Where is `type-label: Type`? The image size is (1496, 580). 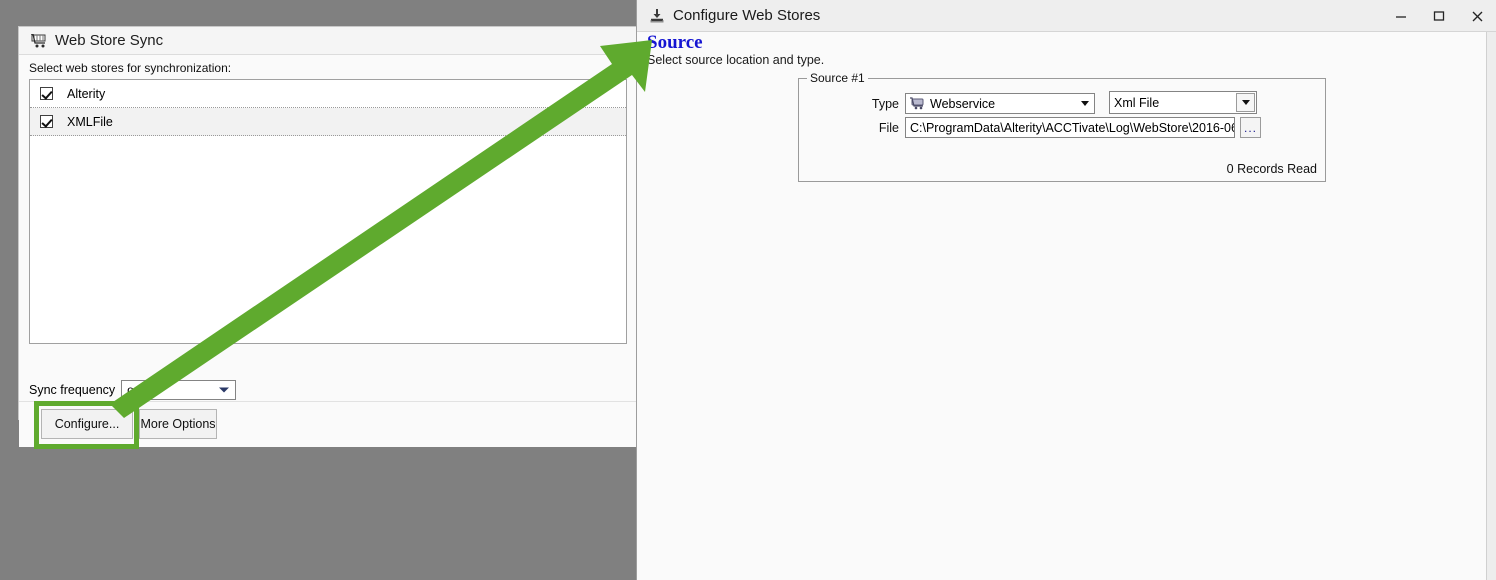 type-label: Type is located at coordinates (885, 104).